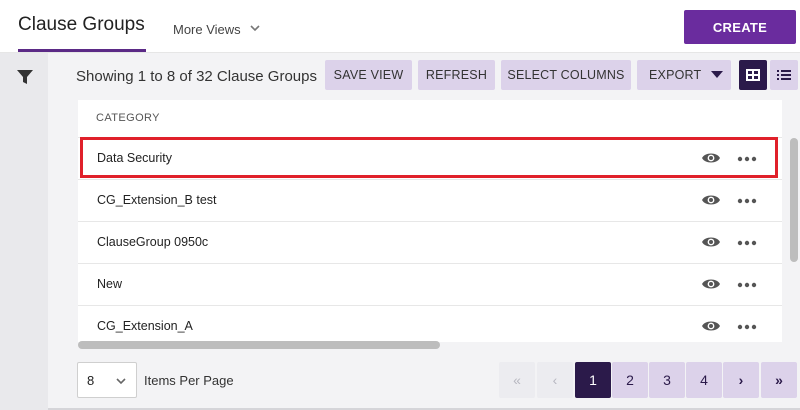 This screenshot has height=410, width=800. I want to click on prev-page-button: ‹, so click(555, 380).